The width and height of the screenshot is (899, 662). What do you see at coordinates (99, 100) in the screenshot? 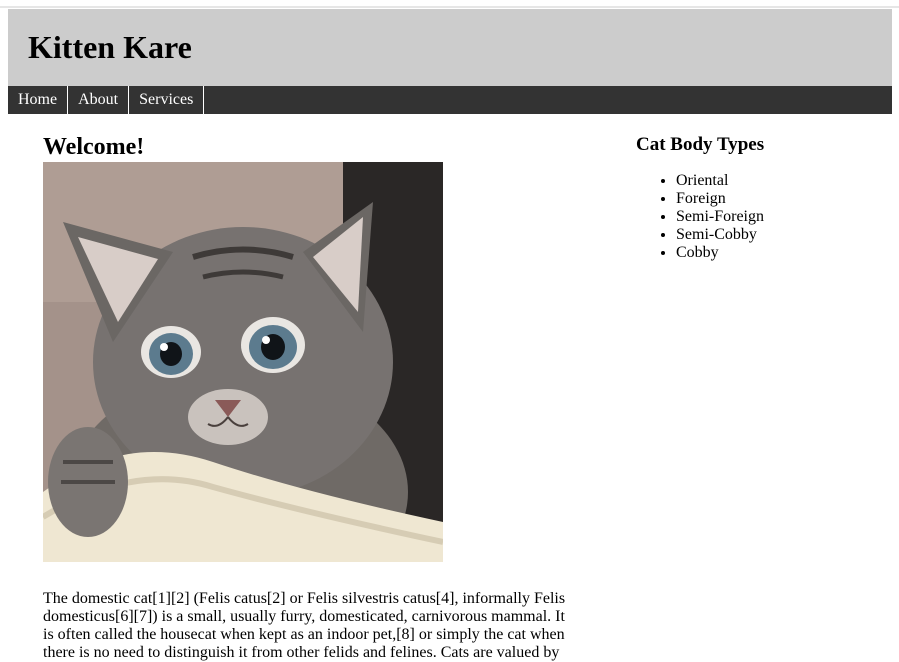
I see `nav-about-link: About` at bounding box center [99, 100].